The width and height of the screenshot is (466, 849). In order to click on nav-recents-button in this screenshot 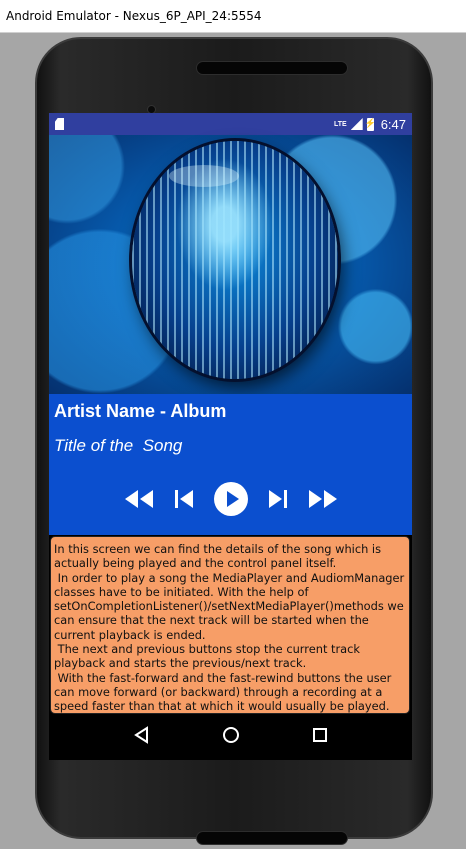, I will do `click(320, 737)`.